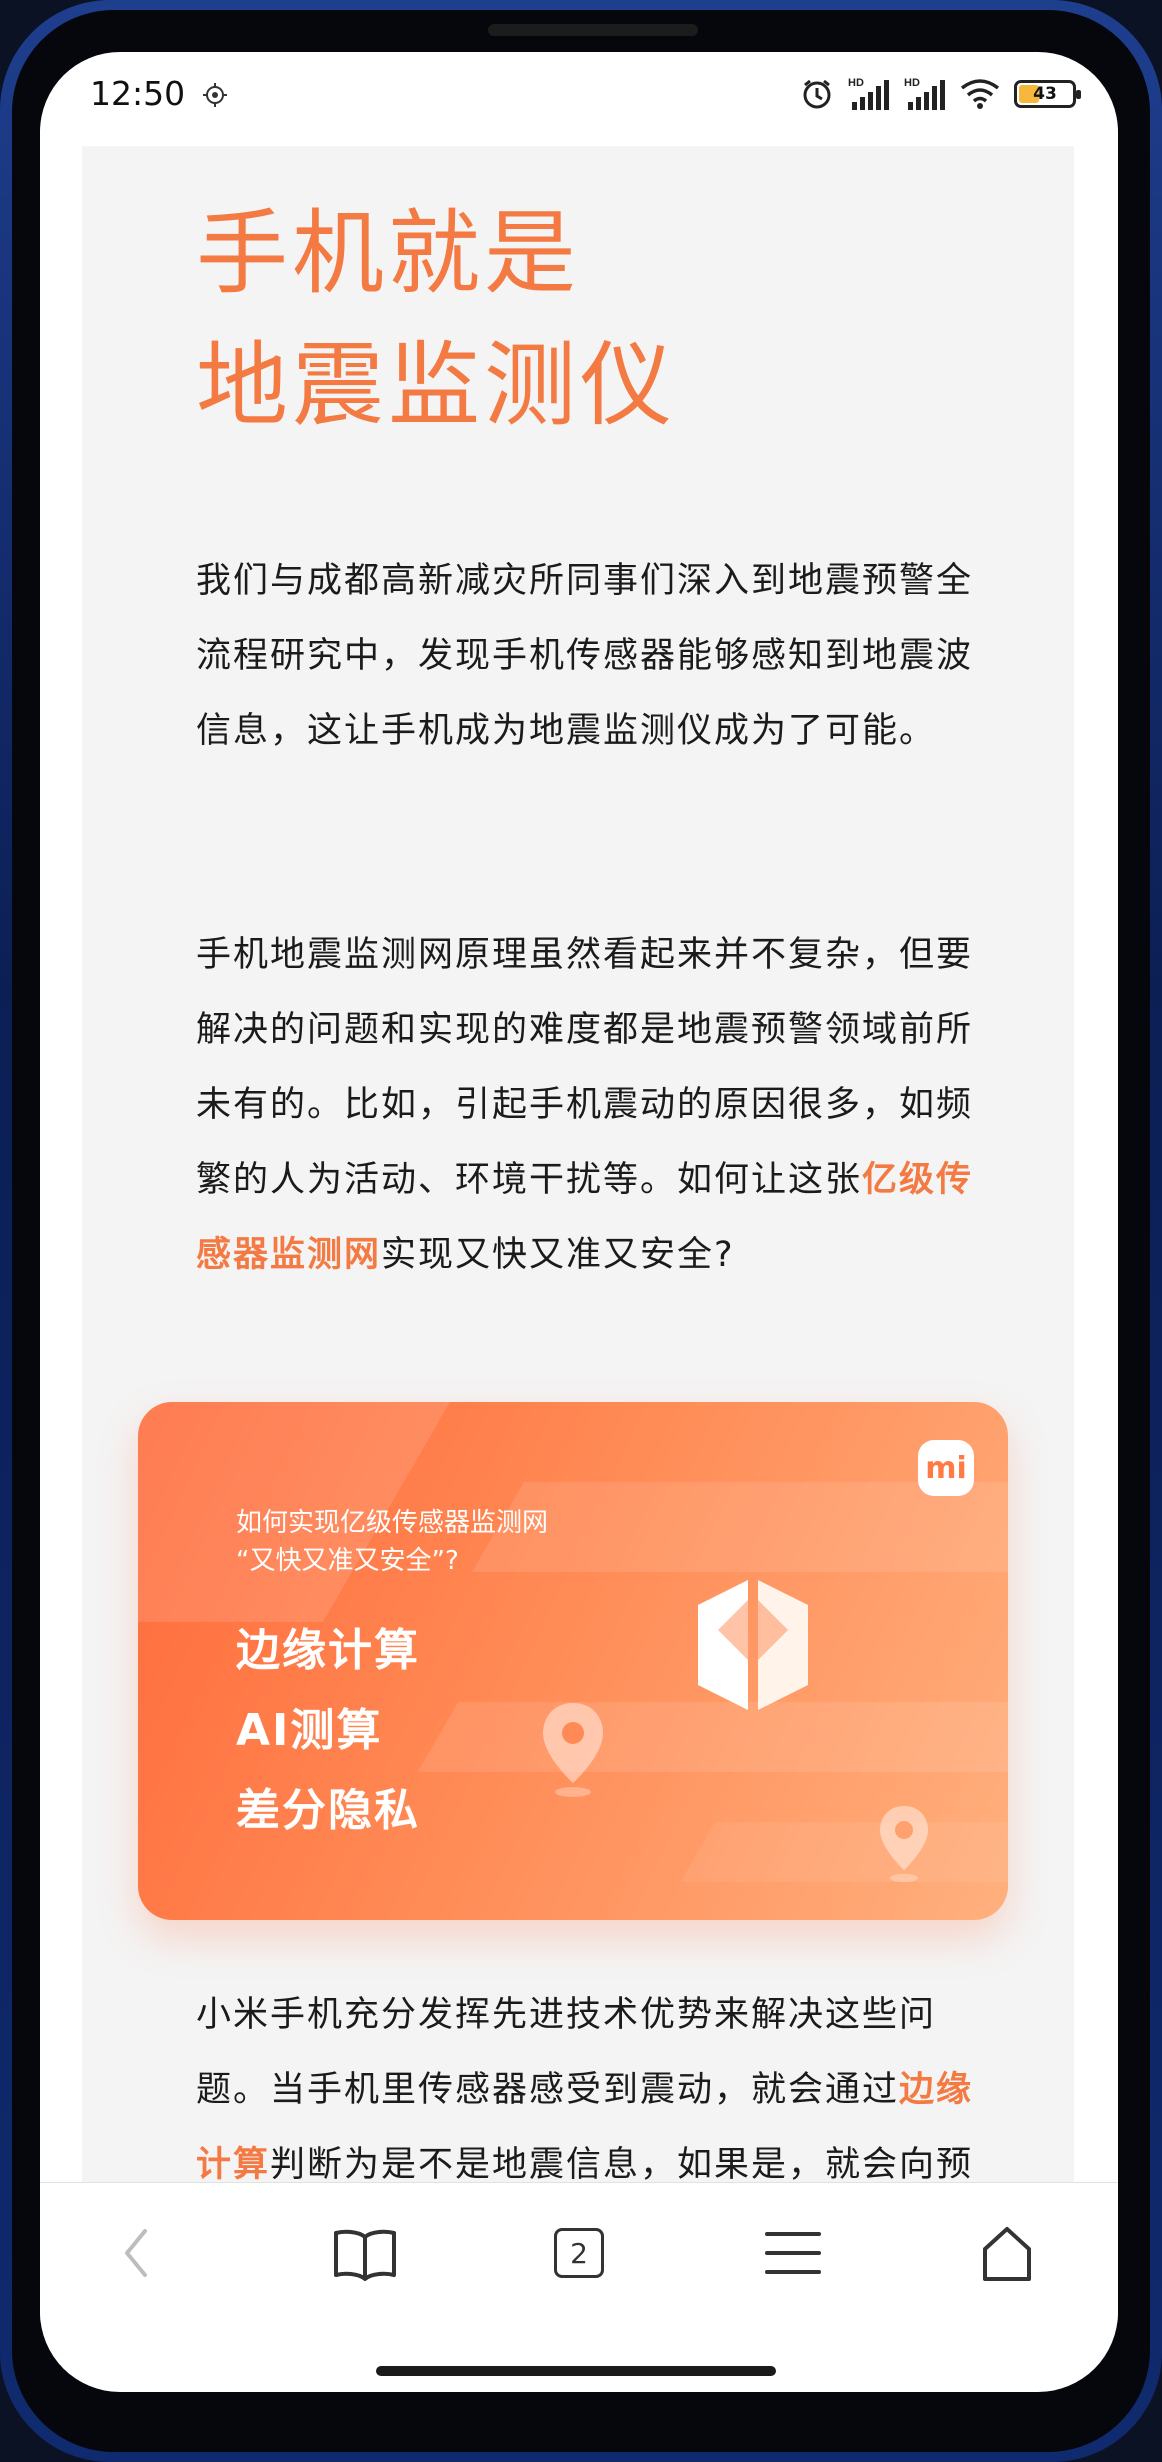 This screenshot has width=1162, height=2462. What do you see at coordinates (347, 1561) in the screenshot?
I see `banner-subtitle-line2: “又快又准又安全”?` at bounding box center [347, 1561].